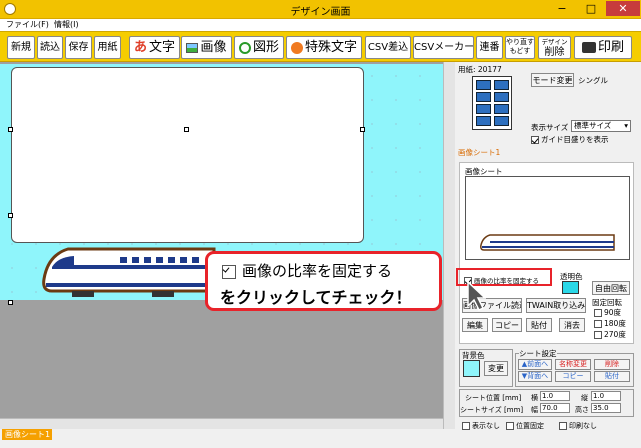 This screenshot has width=641, height=448. Describe the element at coordinates (443, 47) in the screenshot. I see `csv-maker-button: CSVメーカー` at that location.